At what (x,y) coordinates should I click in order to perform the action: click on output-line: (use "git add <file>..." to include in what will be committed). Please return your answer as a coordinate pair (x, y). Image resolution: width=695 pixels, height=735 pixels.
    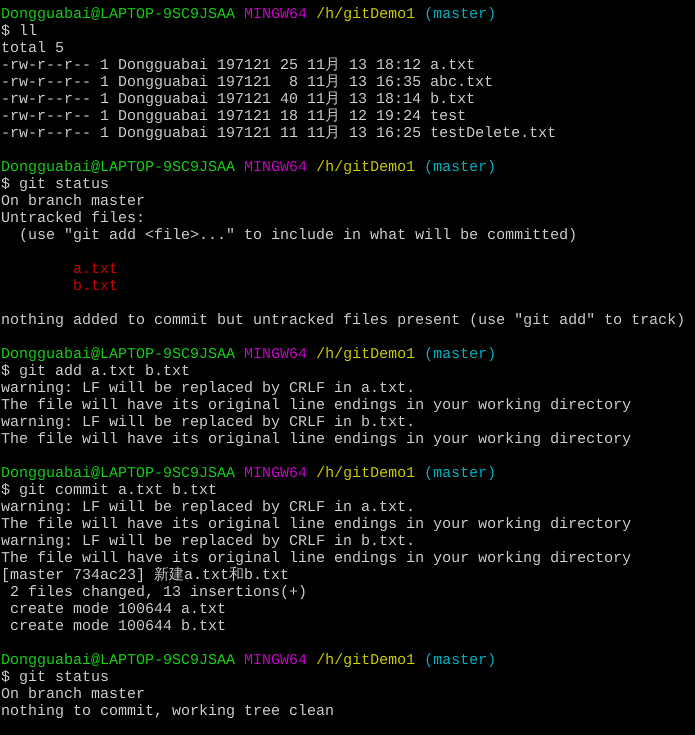
    Looking at the image, I should click on (298, 235).